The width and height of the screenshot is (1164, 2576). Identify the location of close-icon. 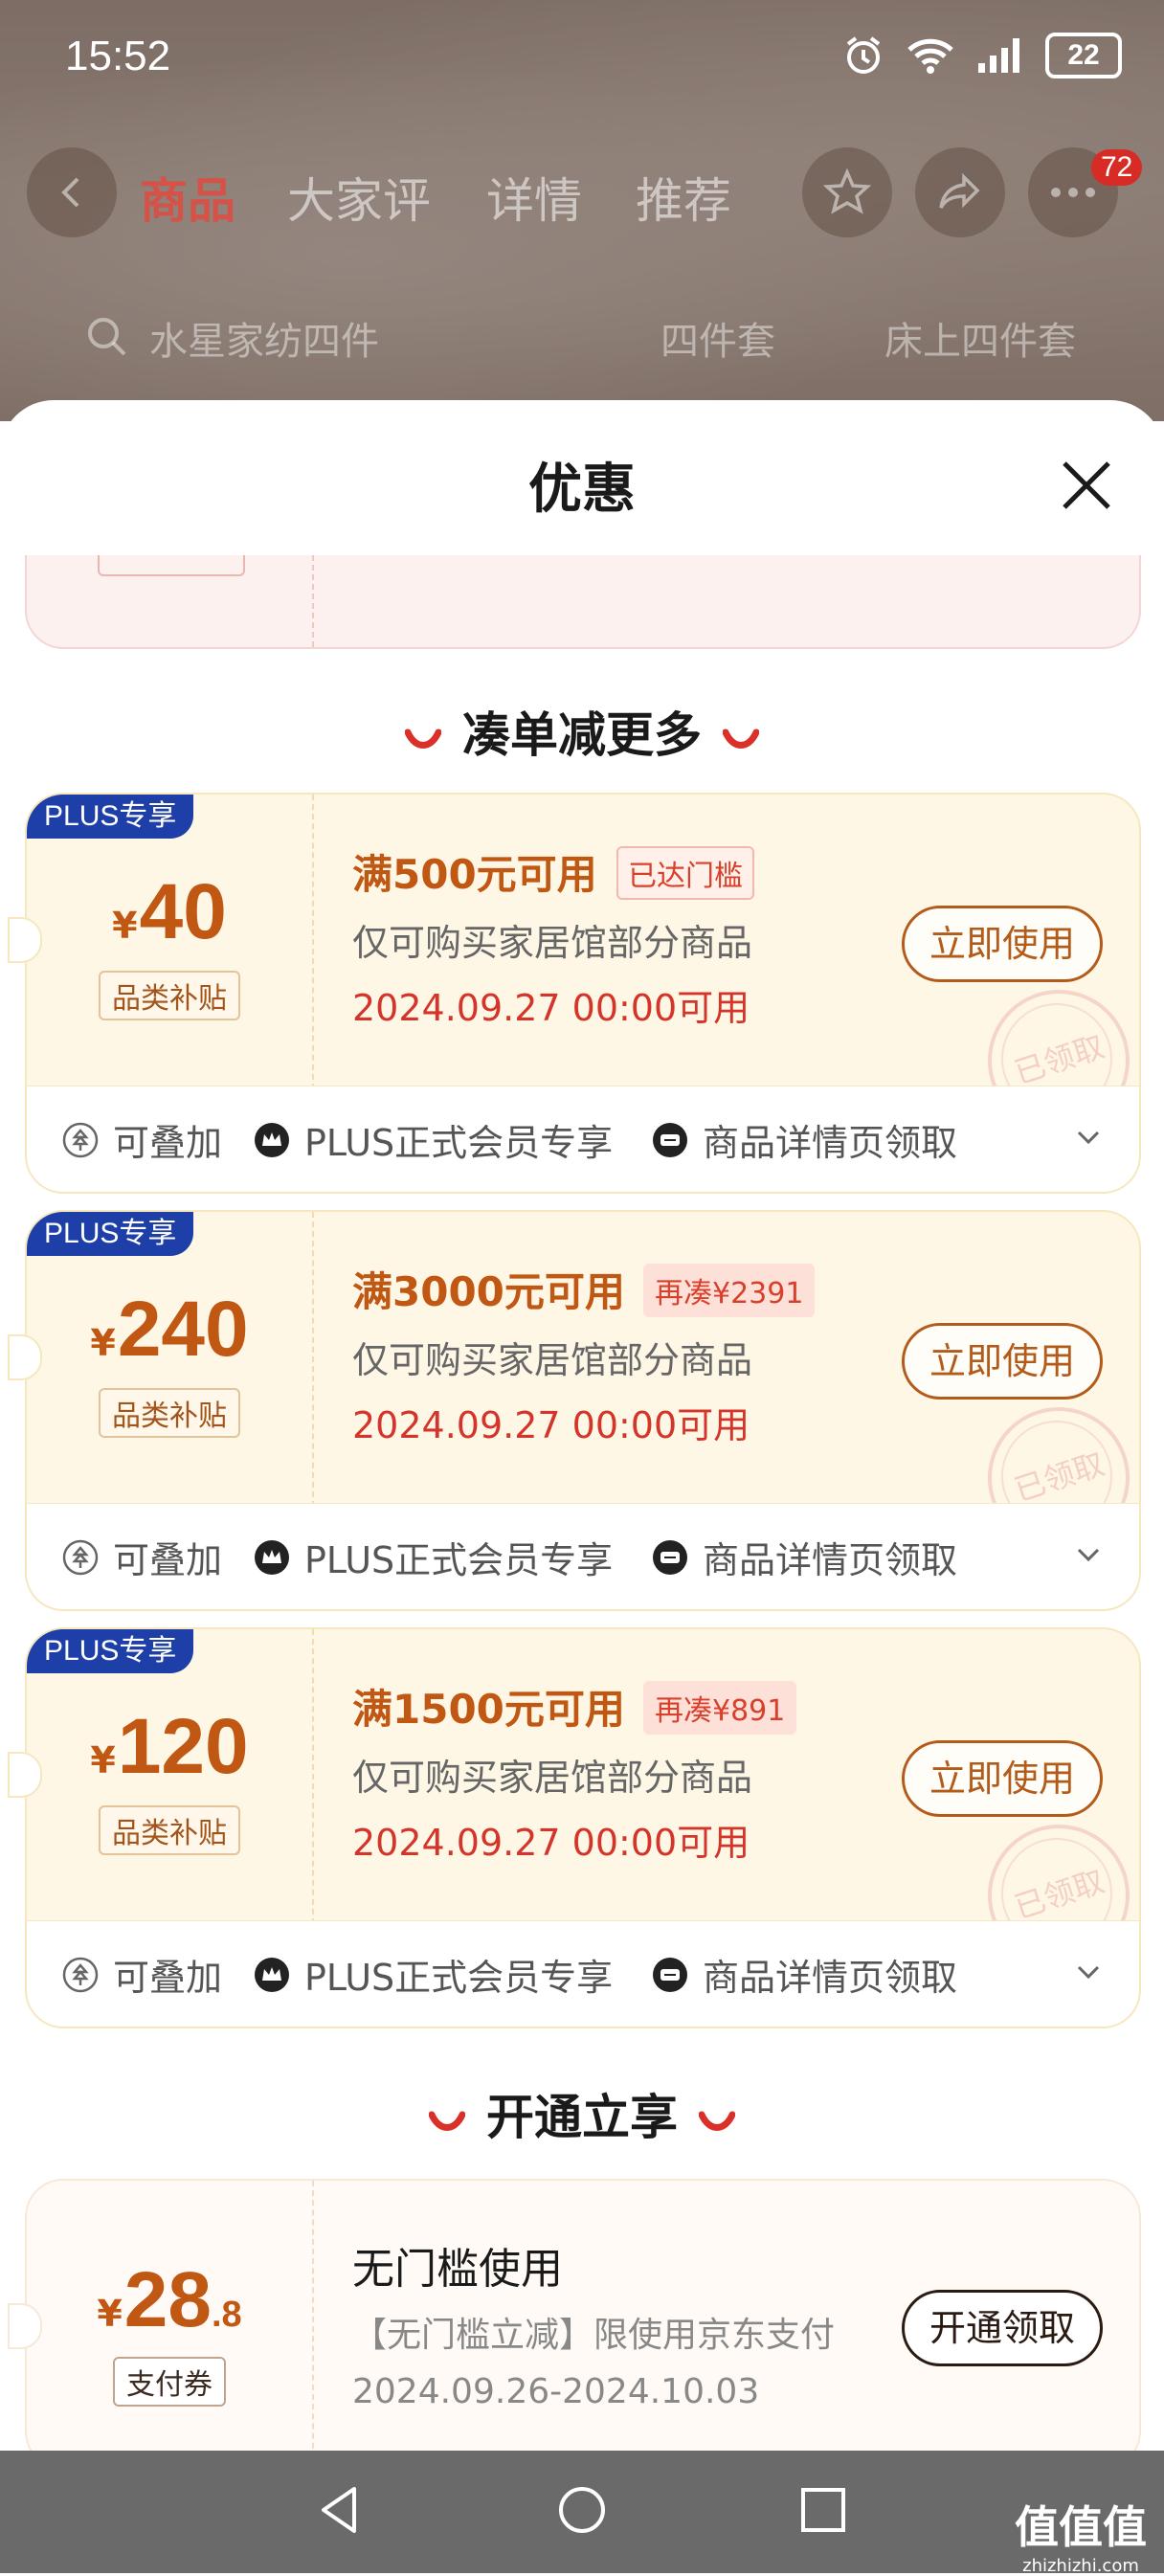
(1086, 486).